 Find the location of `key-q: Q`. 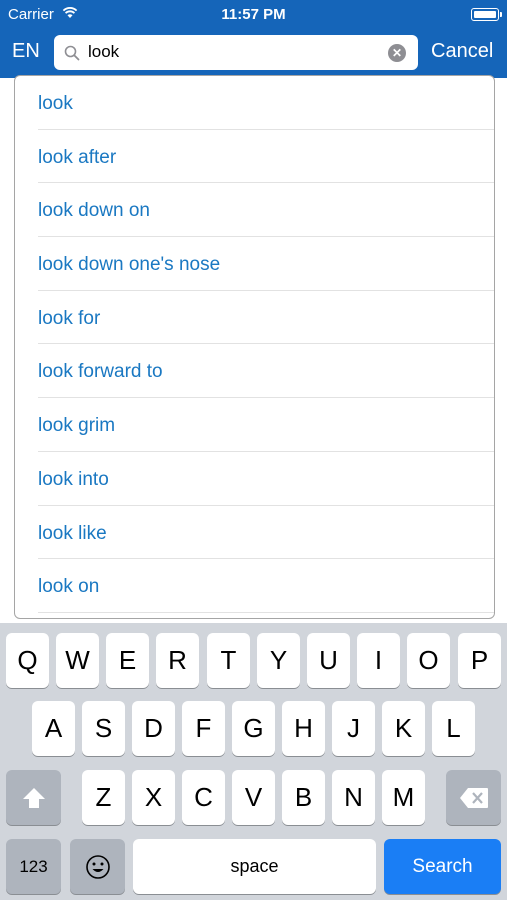

key-q: Q is located at coordinates (27, 660).